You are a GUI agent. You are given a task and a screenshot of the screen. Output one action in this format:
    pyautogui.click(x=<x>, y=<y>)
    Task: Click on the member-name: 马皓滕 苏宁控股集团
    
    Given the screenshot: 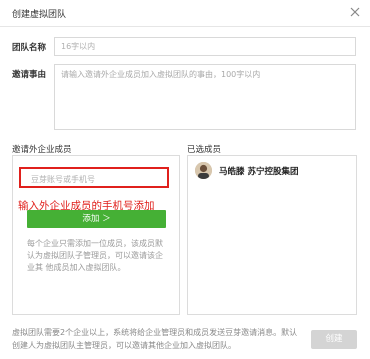 What is the action you would take?
    pyautogui.click(x=259, y=172)
    